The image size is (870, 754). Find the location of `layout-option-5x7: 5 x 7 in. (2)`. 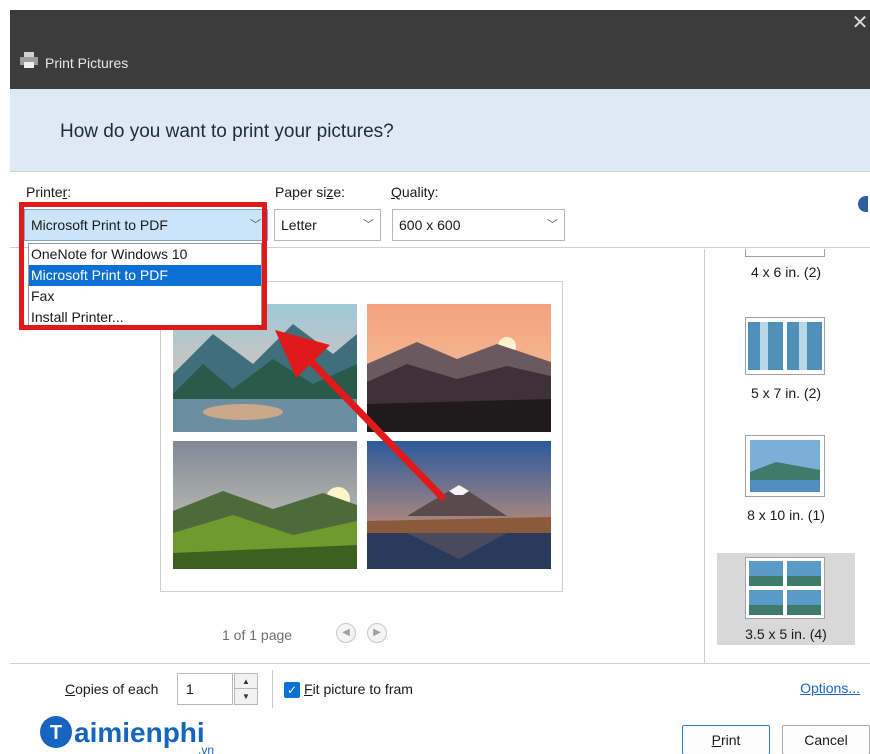

layout-option-5x7: 5 x 7 in. (2) is located at coordinates (786, 367).